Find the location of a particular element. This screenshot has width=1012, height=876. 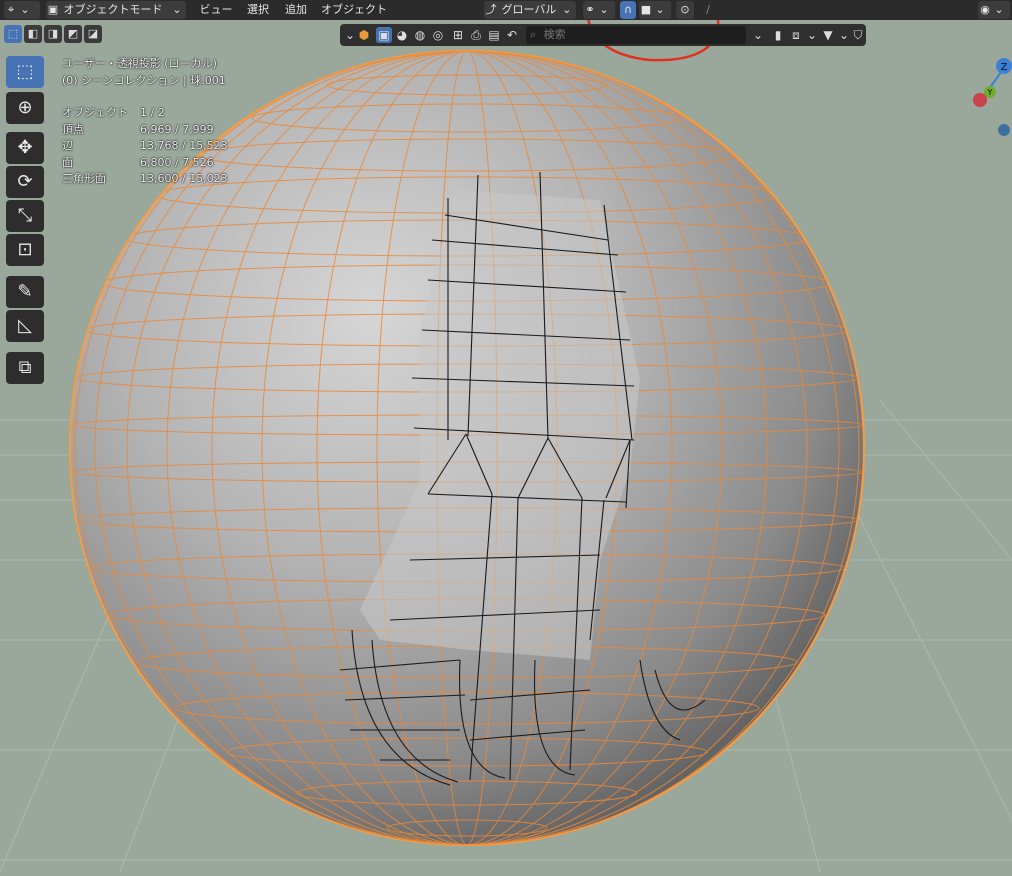

cursor-select-icon: ⬚ is located at coordinates (25, 71).